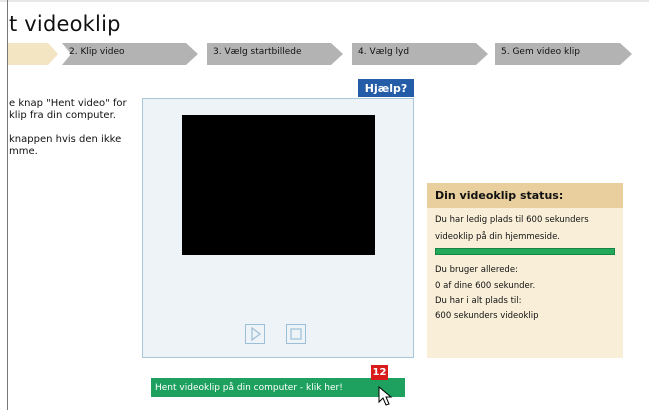 This screenshot has height=410, width=649. Describe the element at coordinates (97, 52) in the screenshot. I see `step-label: 2. Klip video` at that location.